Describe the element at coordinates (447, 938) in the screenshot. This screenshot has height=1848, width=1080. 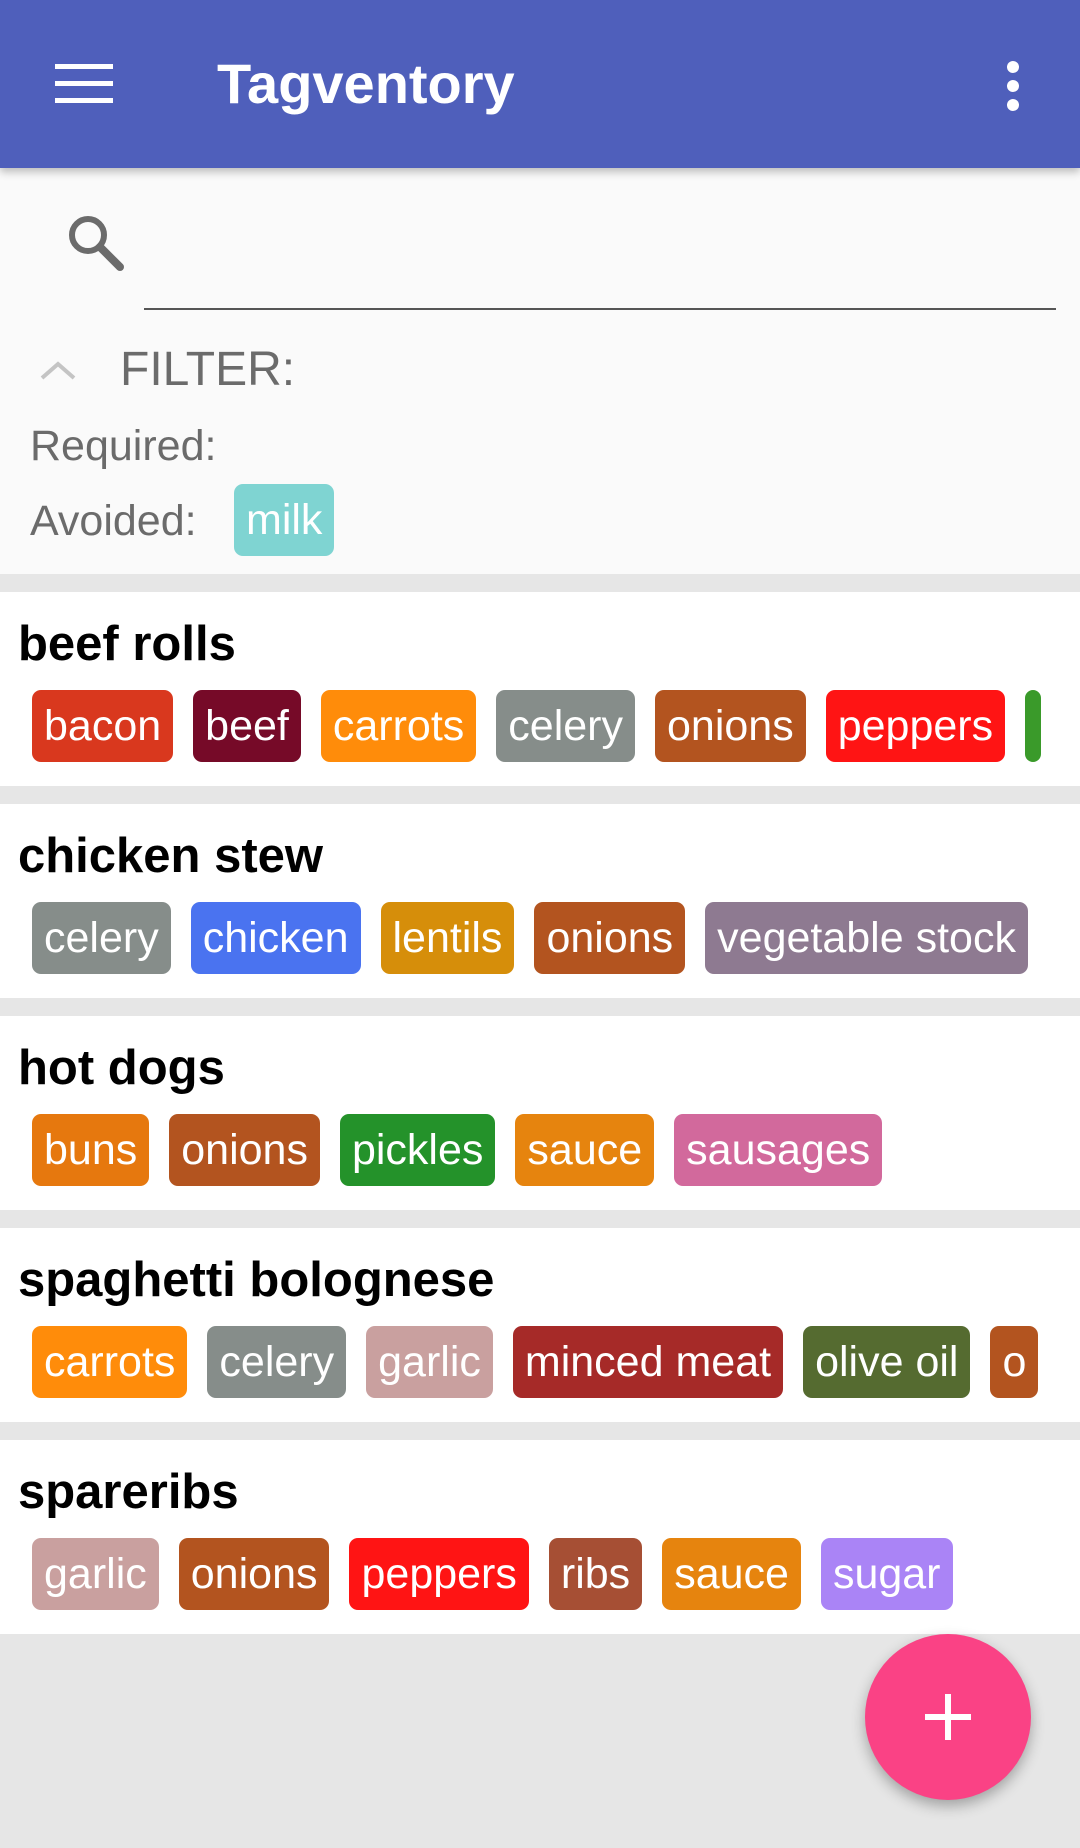
I see `ingredient-tag: lentils` at that location.